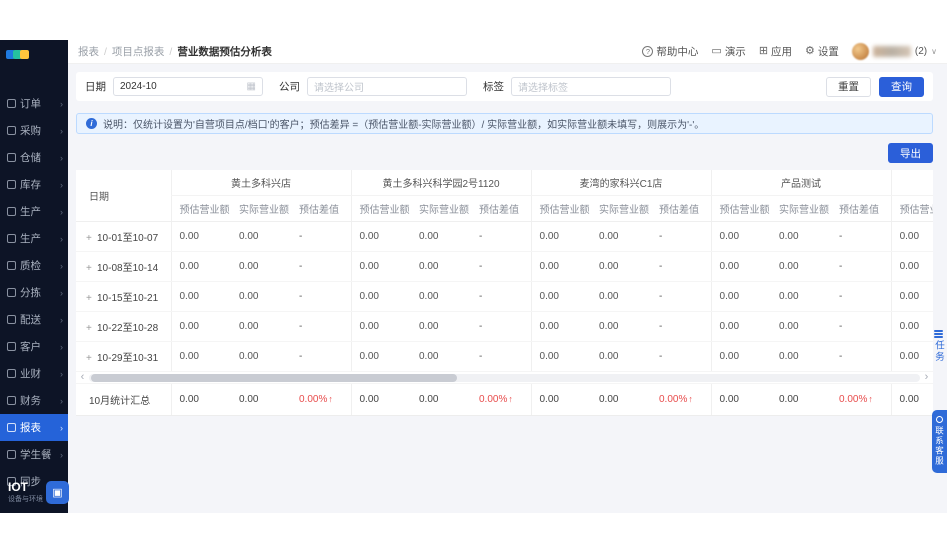 The height and width of the screenshot is (547, 947). Describe the element at coordinates (25, 492) in the screenshot. I see `iot-text: IOT 设备与环境` at that location.